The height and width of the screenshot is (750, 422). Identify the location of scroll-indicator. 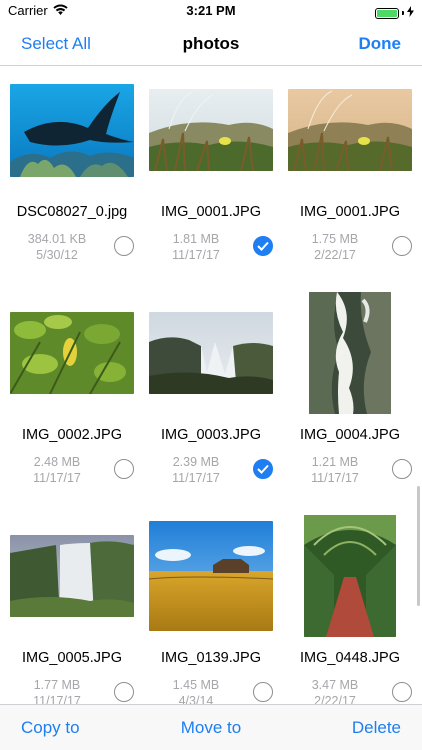
(418, 546).